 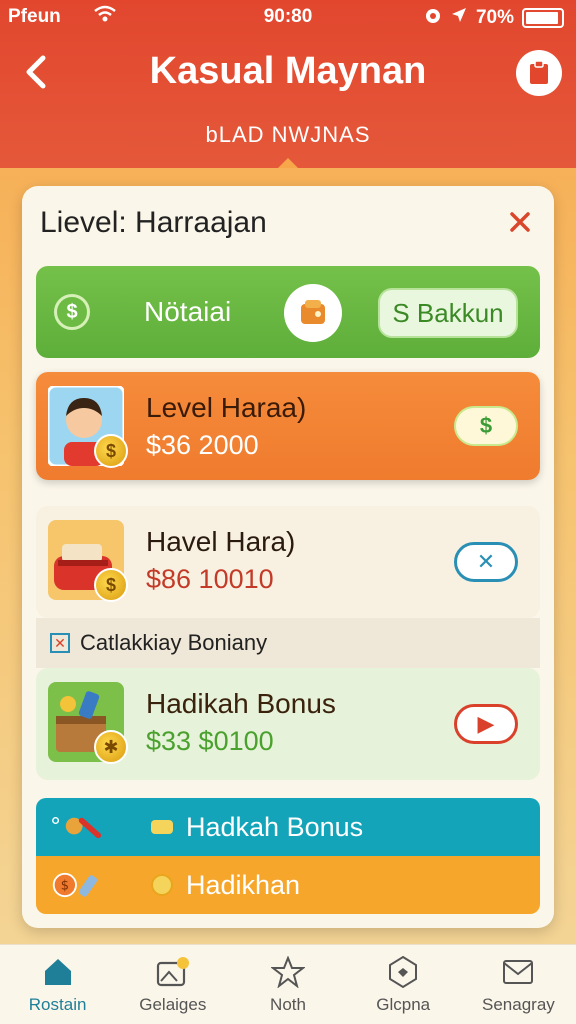 What do you see at coordinates (88, 561) in the screenshot?
I see `treasure-icon: $` at bounding box center [88, 561].